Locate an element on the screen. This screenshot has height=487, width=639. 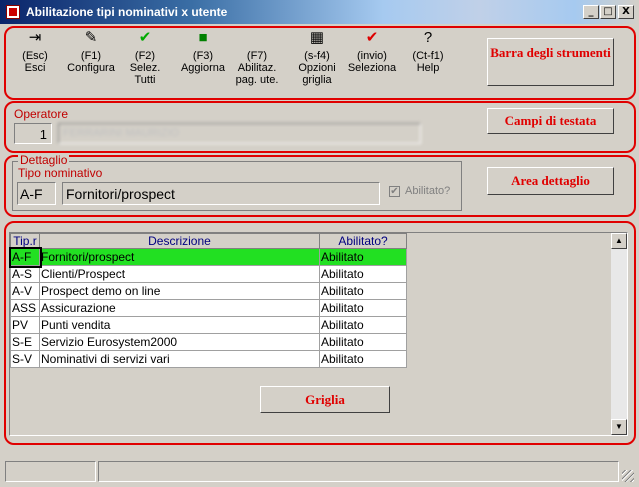
toolbar-label: Esci is located at coordinates (35, 68).